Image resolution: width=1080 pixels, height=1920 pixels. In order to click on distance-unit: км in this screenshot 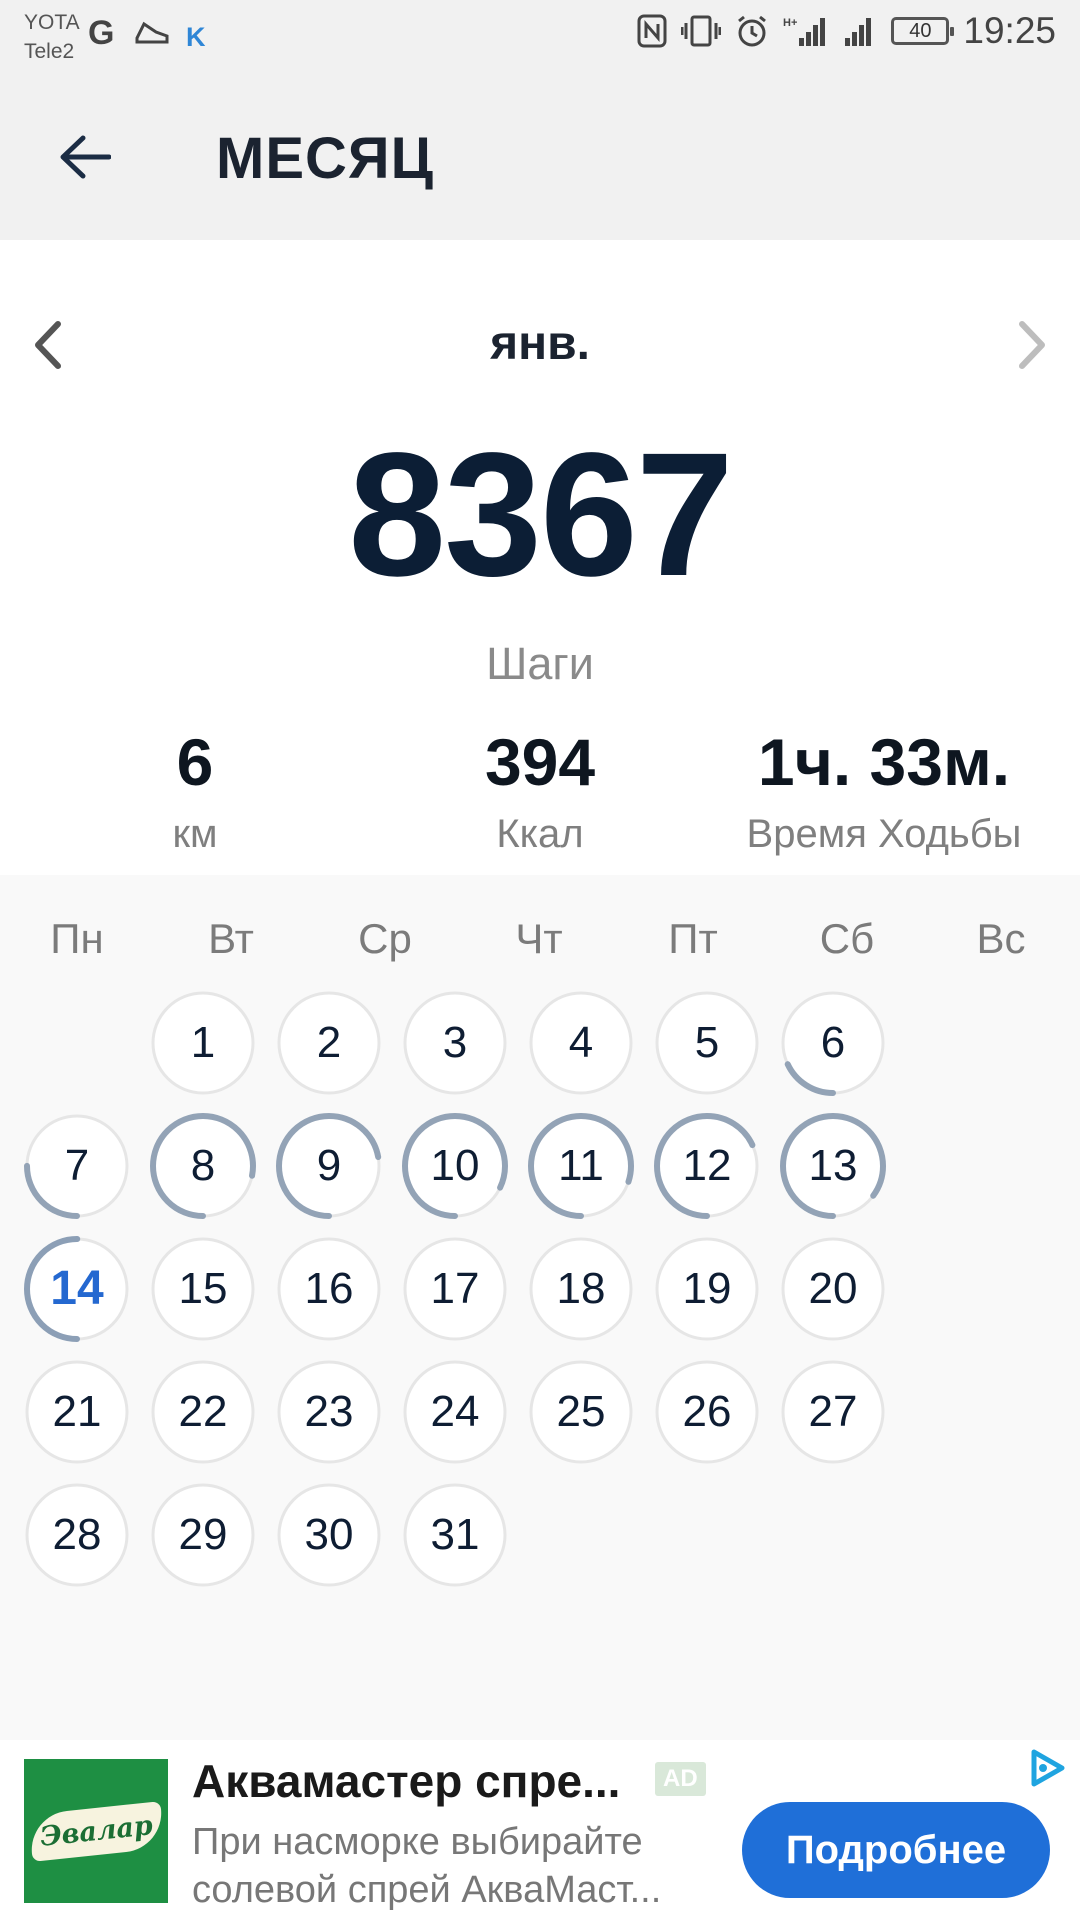, I will do `click(195, 834)`.